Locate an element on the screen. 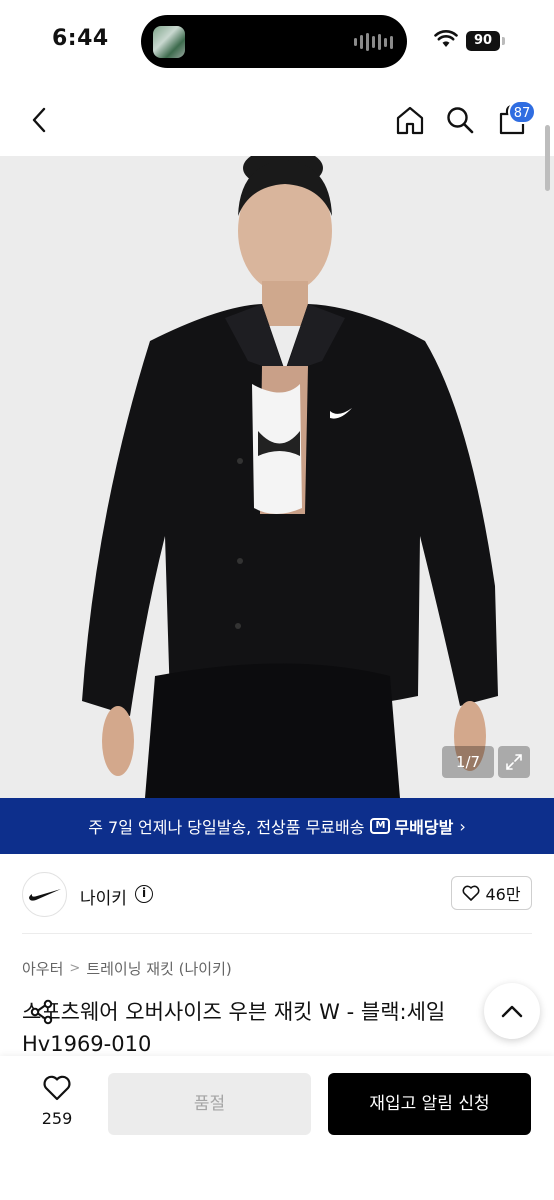 The image size is (554, 1200). breadcrumb-item: 아우터 is located at coordinates (42, 968).